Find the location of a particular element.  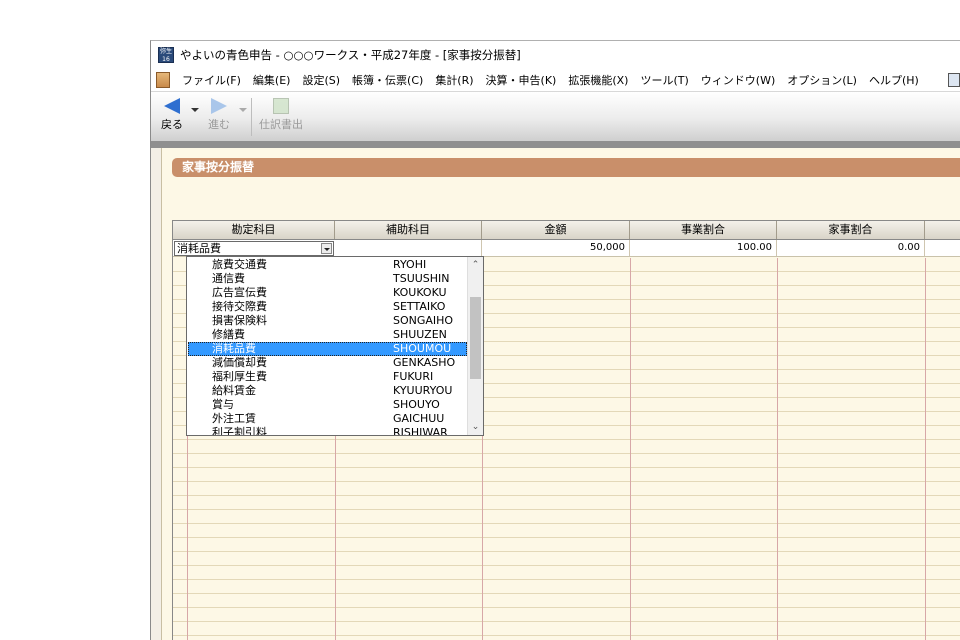

list-item-name: 旅費交通費 is located at coordinates (239, 264).